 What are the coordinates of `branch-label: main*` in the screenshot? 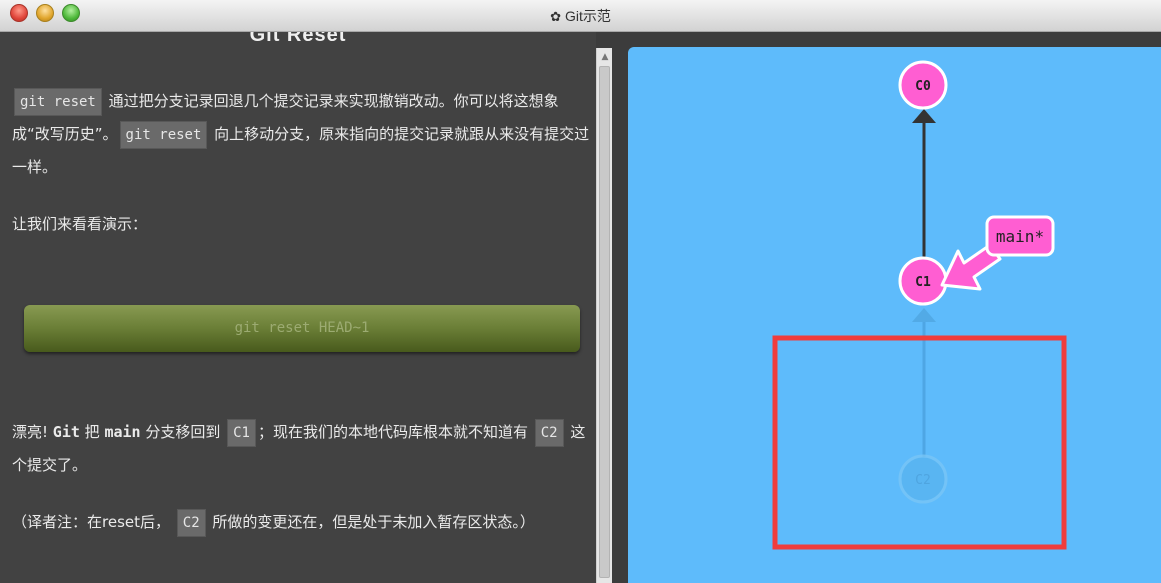 It's located at (1020, 236).